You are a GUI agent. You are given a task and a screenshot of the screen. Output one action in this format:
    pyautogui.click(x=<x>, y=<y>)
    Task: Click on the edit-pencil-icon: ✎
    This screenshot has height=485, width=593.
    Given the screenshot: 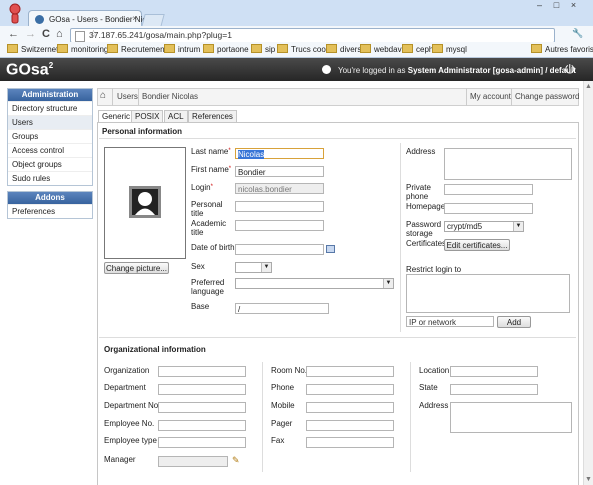 What is the action you would take?
    pyautogui.click(x=236, y=460)
    